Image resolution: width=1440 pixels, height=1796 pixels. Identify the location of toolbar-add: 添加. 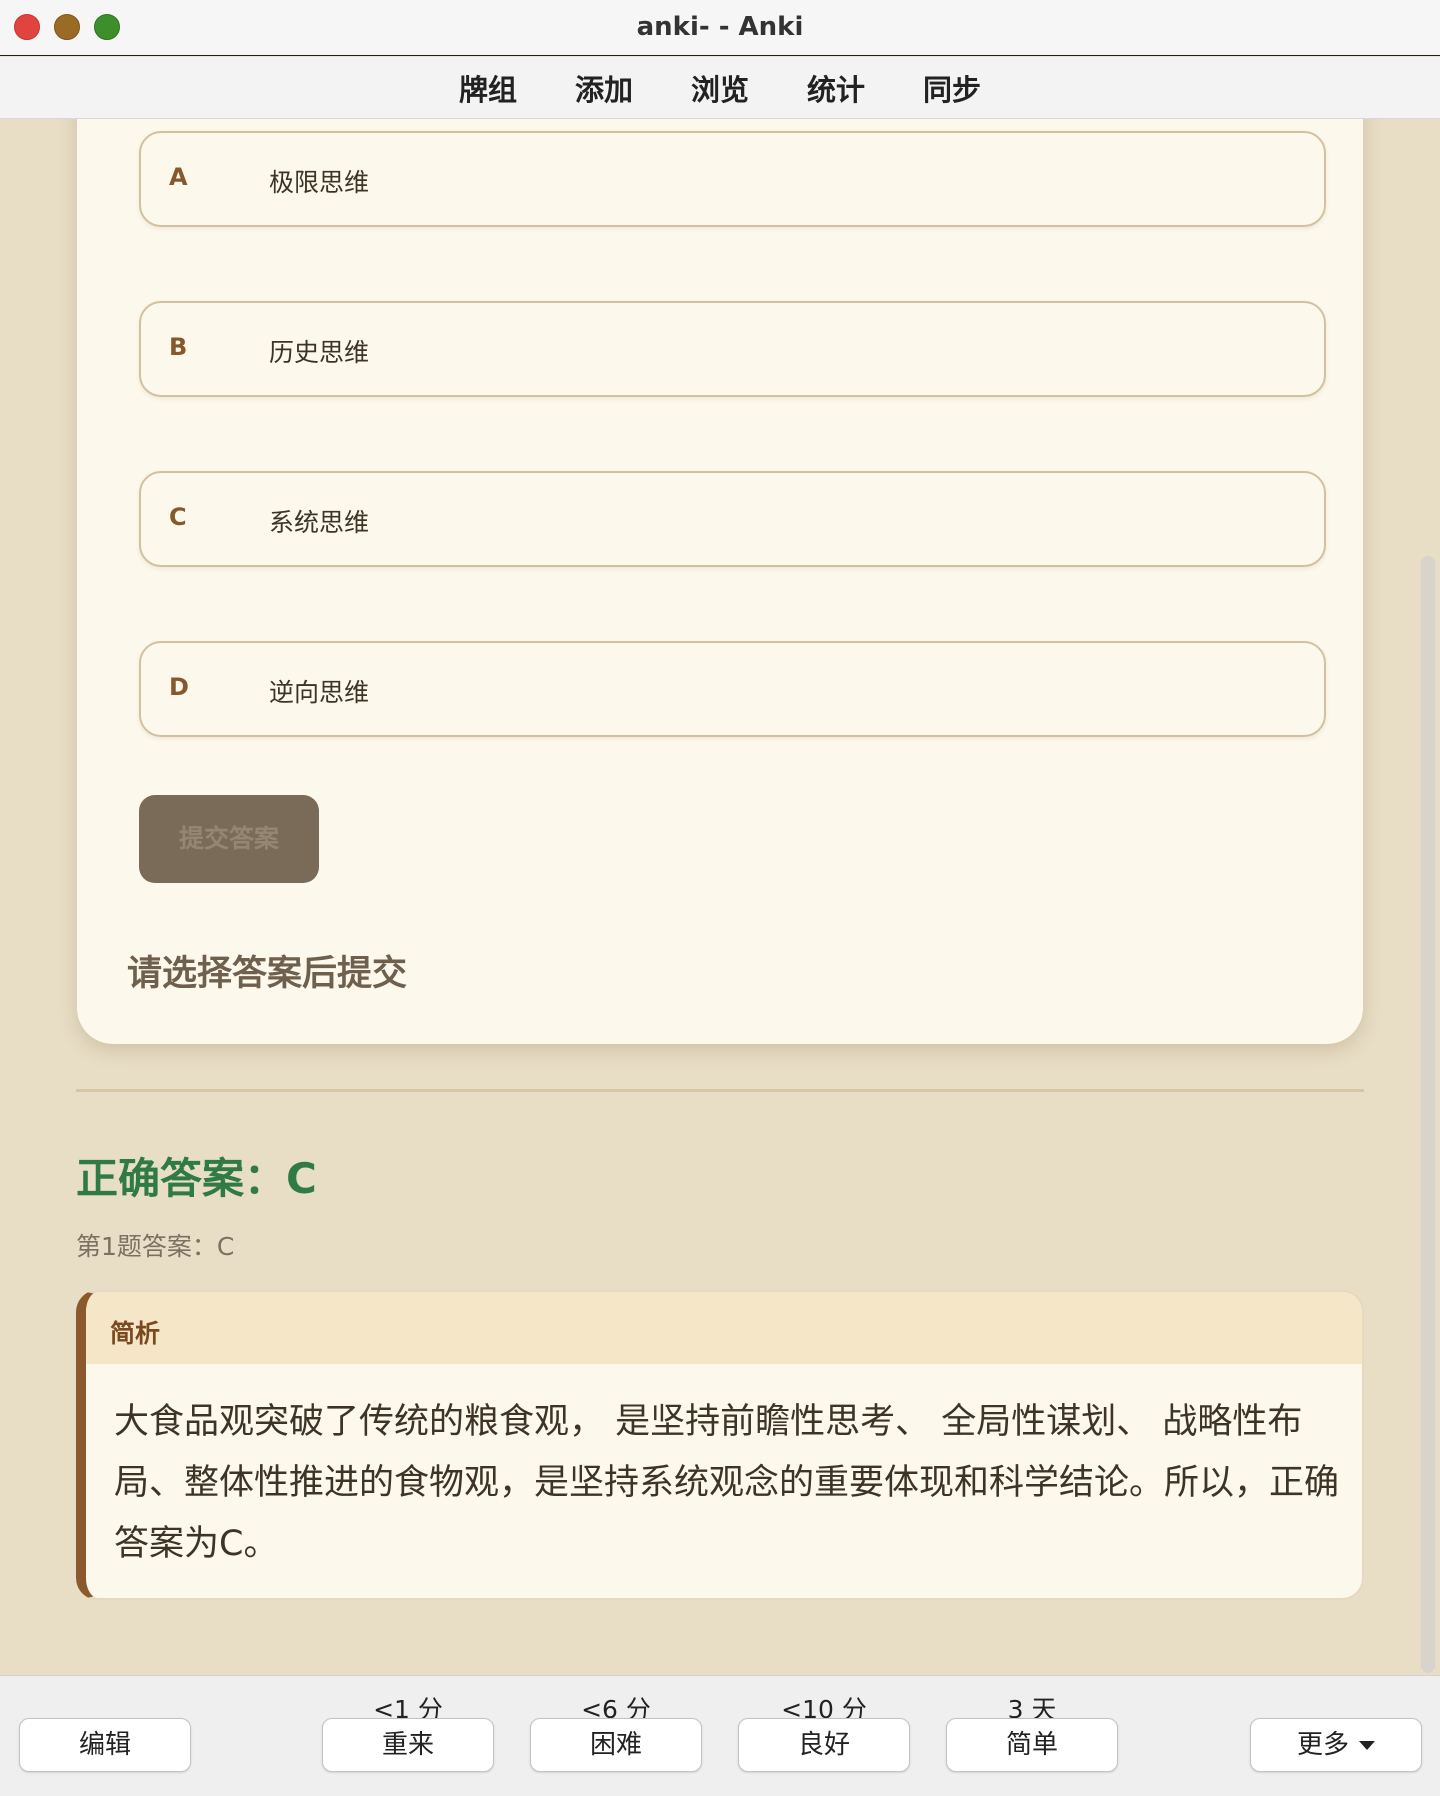
(604, 88).